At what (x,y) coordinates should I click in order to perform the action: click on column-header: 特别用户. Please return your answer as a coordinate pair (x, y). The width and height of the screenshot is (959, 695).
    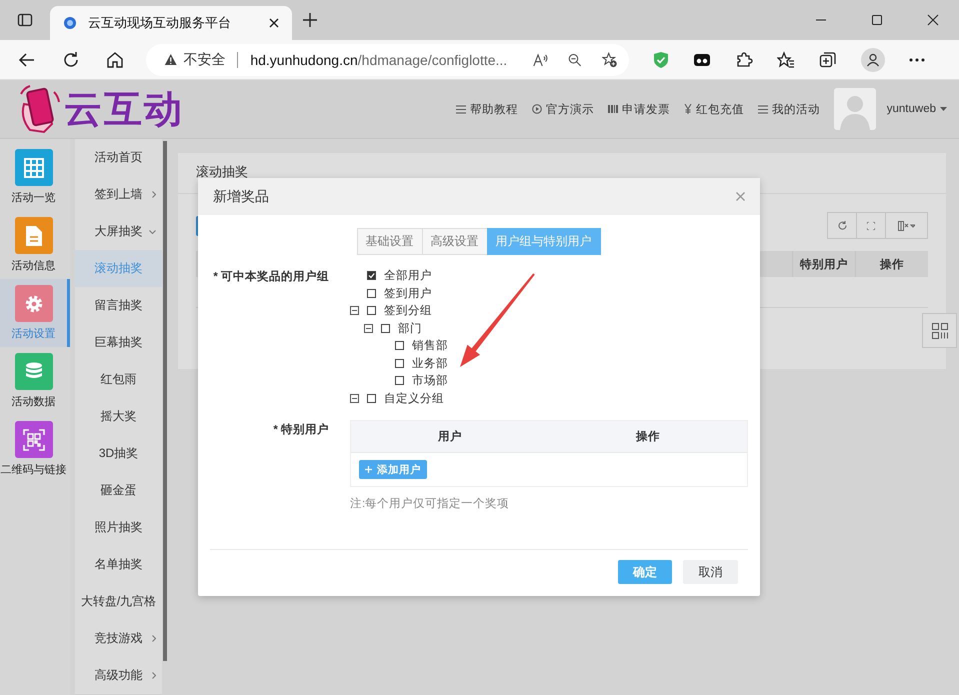
    Looking at the image, I should click on (823, 264).